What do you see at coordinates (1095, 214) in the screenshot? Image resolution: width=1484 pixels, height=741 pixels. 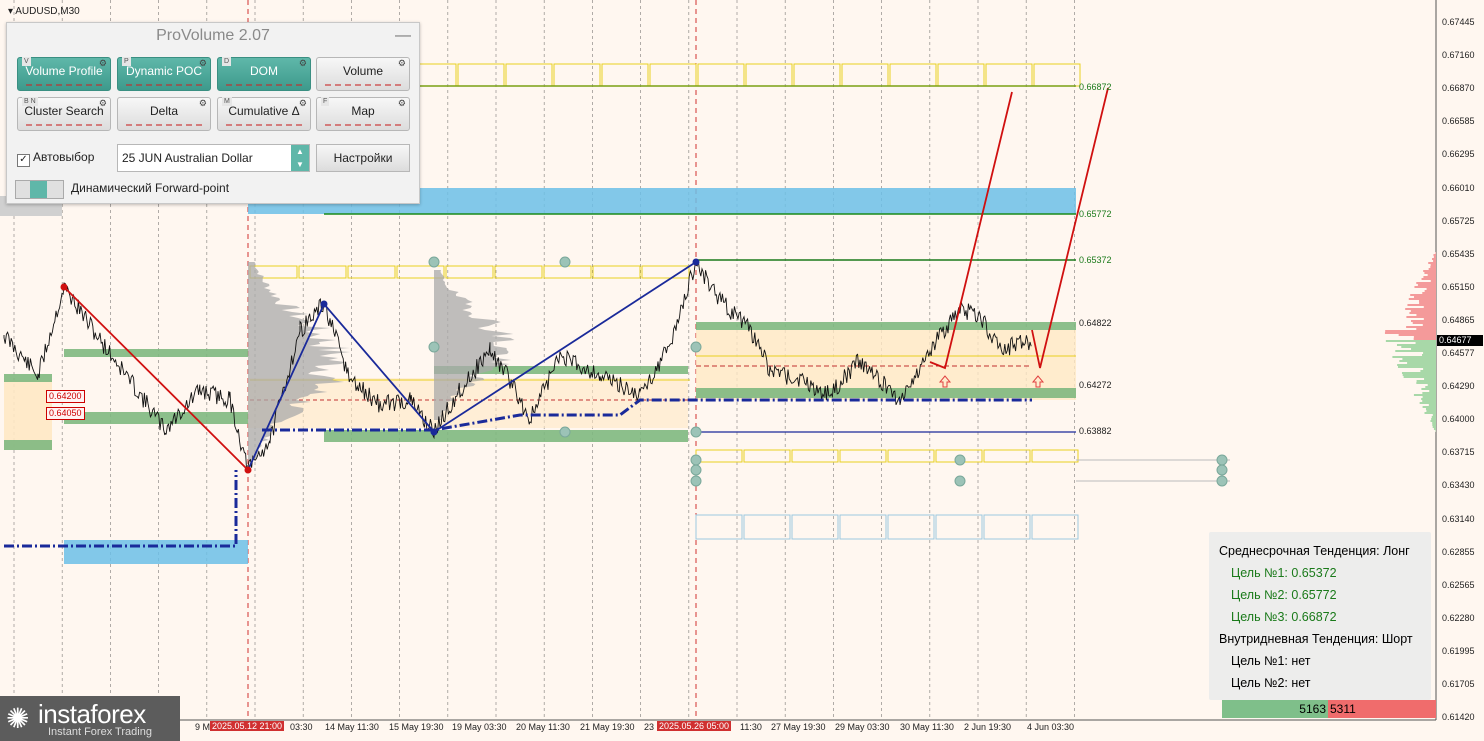 I see `level-label: 0.65772` at bounding box center [1095, 214].